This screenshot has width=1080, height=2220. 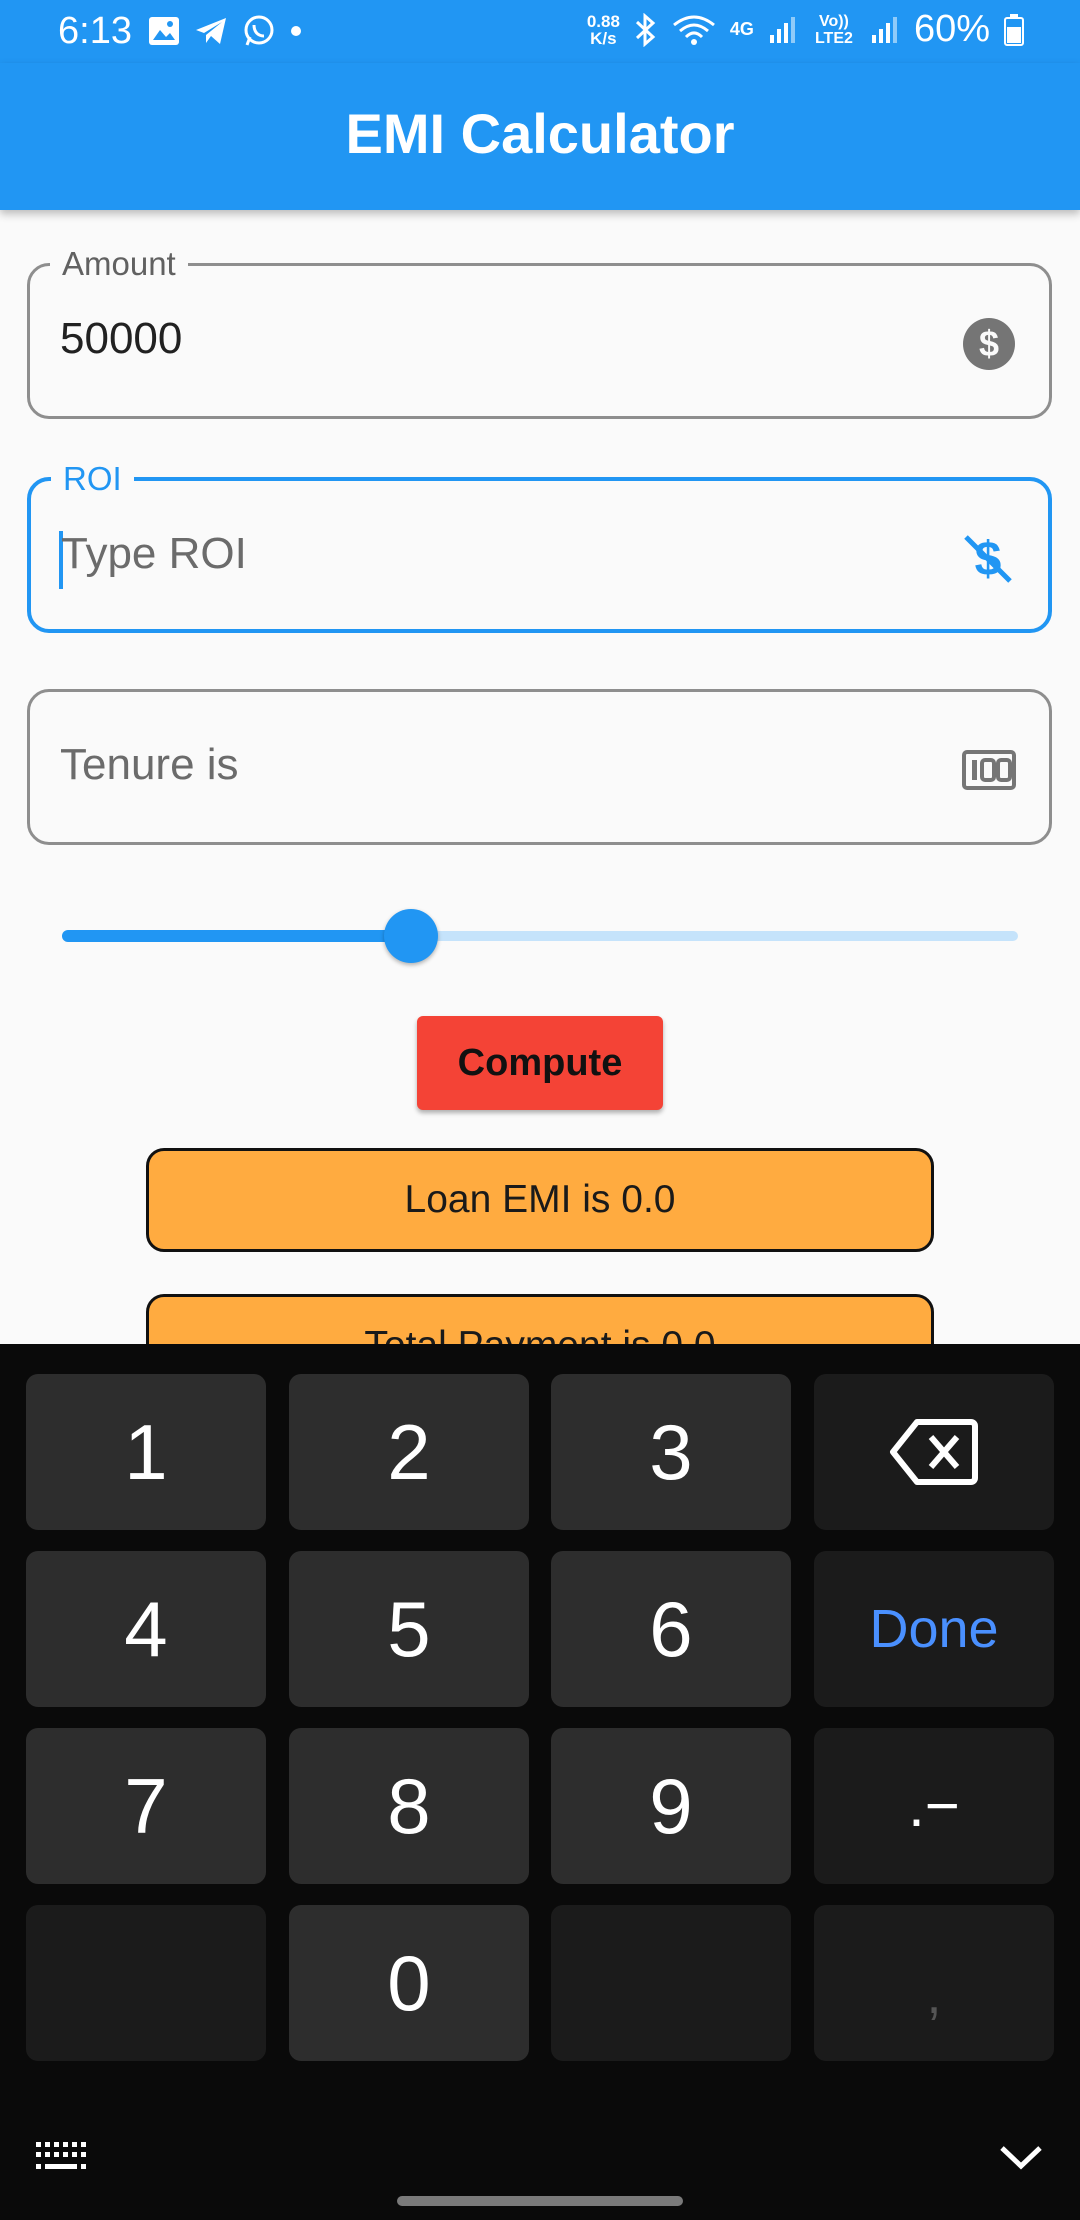 What do you see at coordinates (146, 1983) in the screenshot?
I see `empty-key-left` at bounding box center [146, 1983].